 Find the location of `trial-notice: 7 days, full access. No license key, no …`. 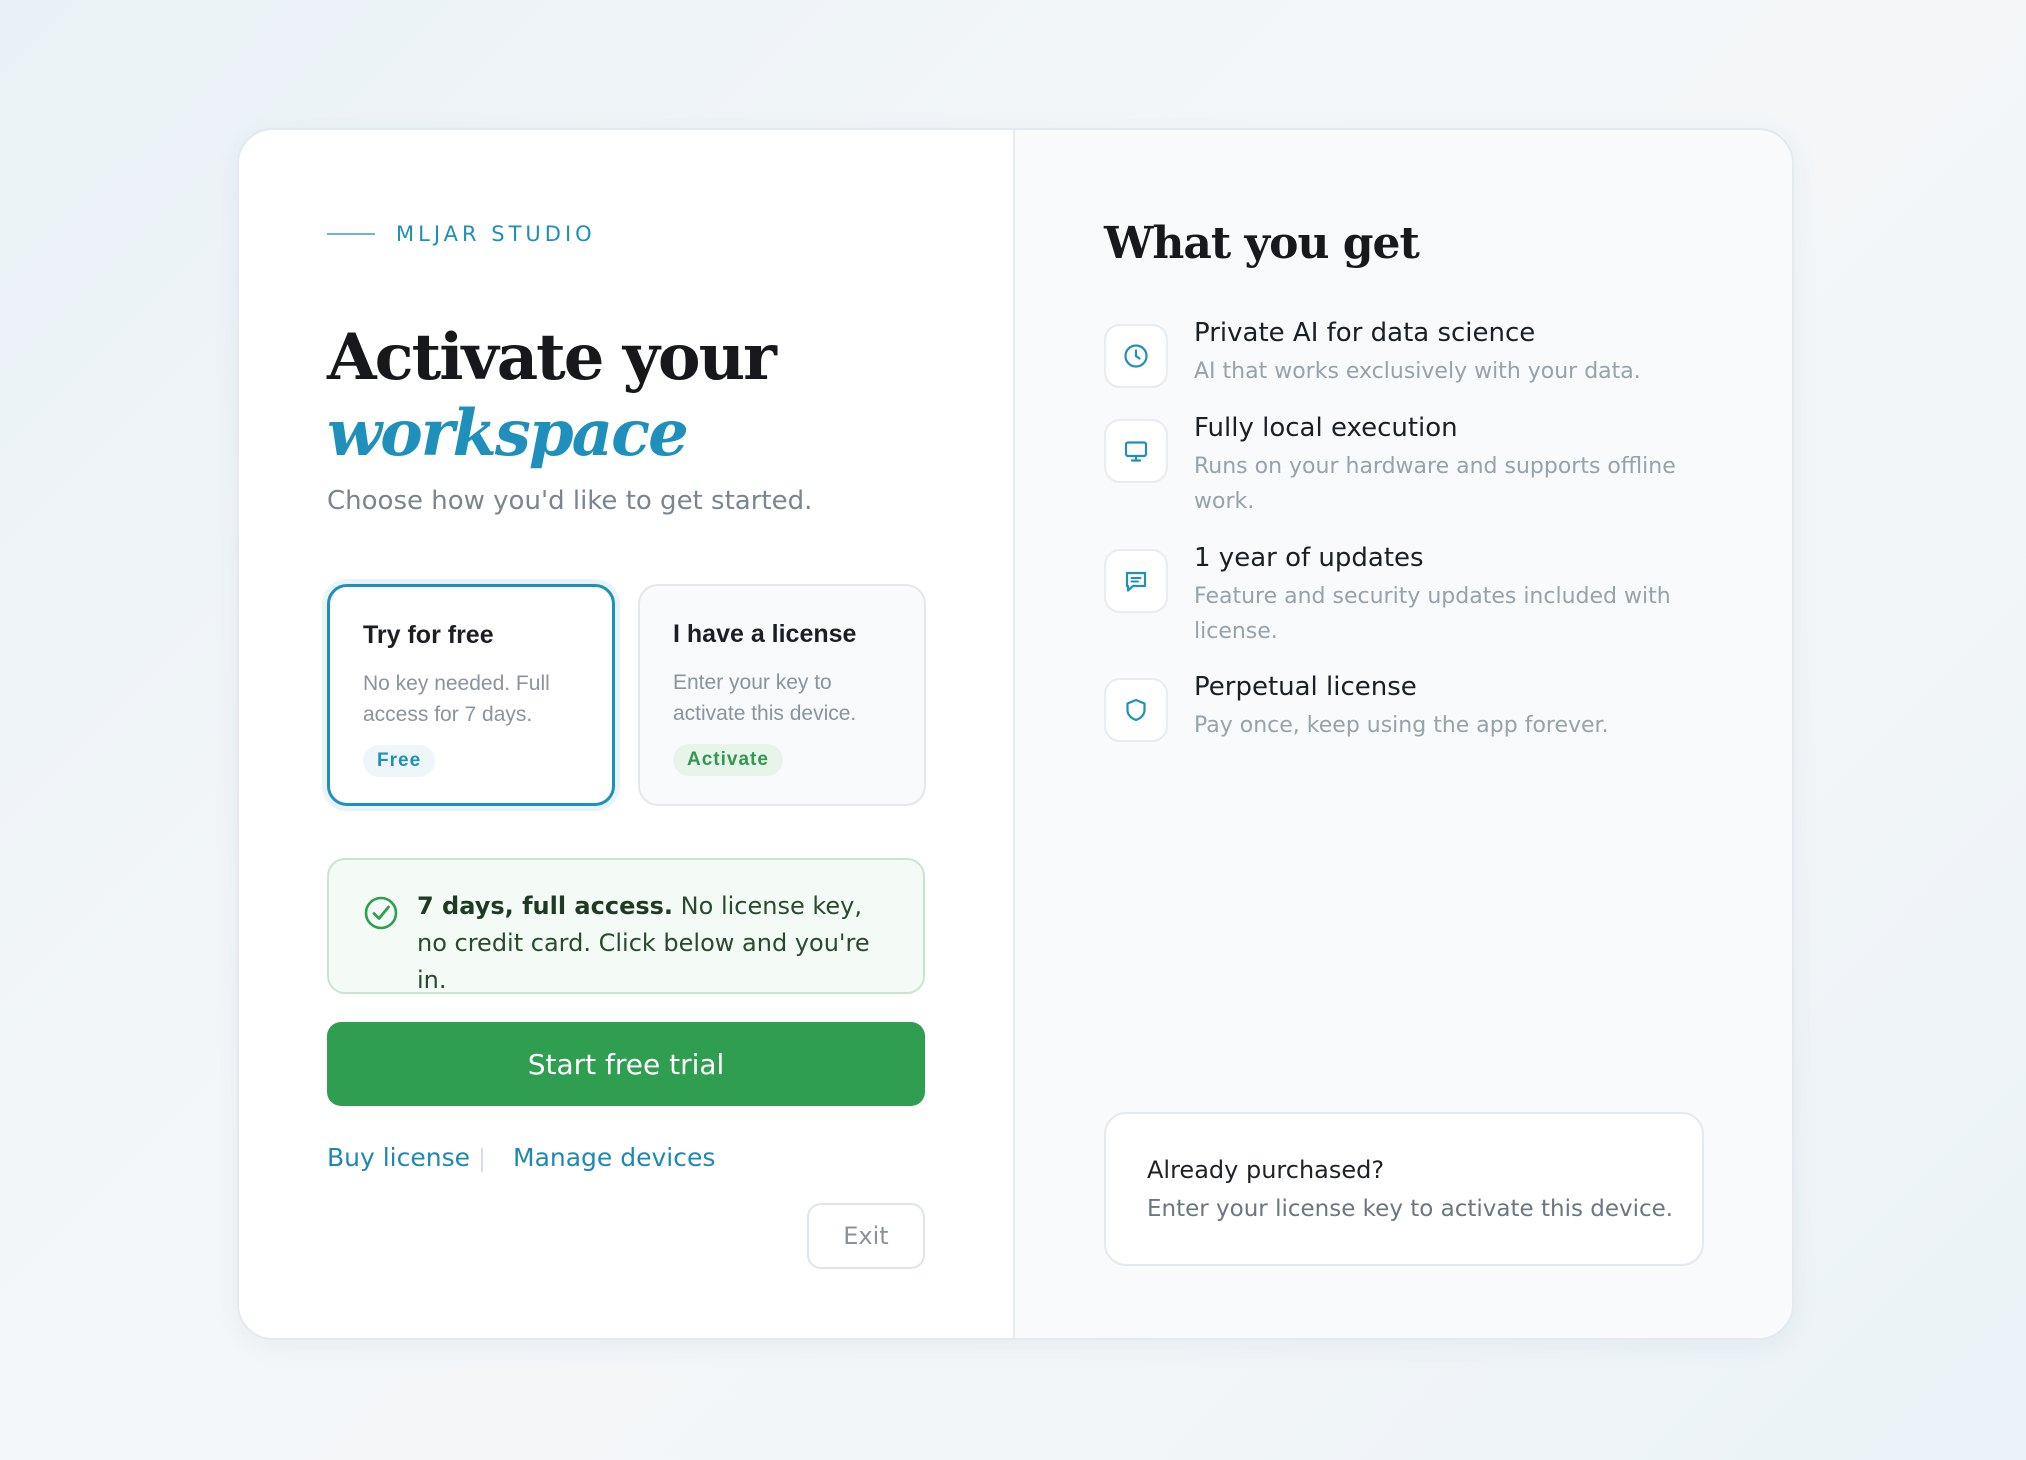

trial-notice: 7 days, full access. No license key, no … is located at coordinates (626, 926).